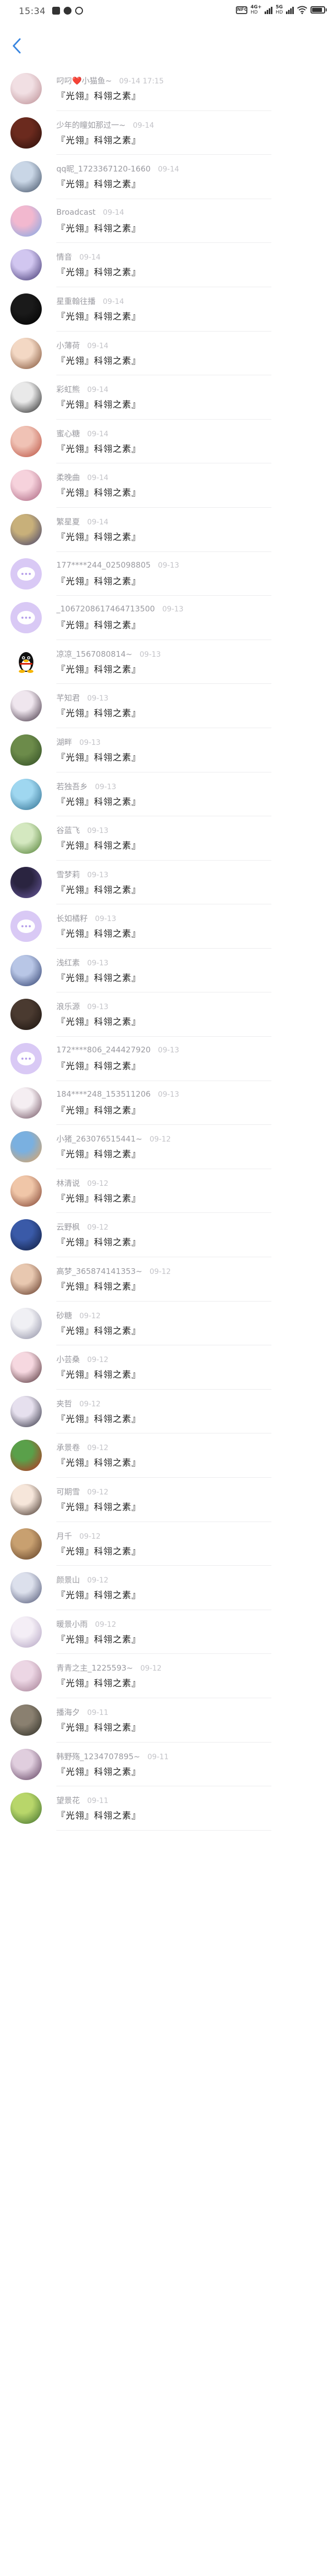 Image resolution: width=334 pixels, height=2576 pixels. I want to click on list-item: 浪乐源 09-13 『光翎』科翎之素』, so click(167, 1014).